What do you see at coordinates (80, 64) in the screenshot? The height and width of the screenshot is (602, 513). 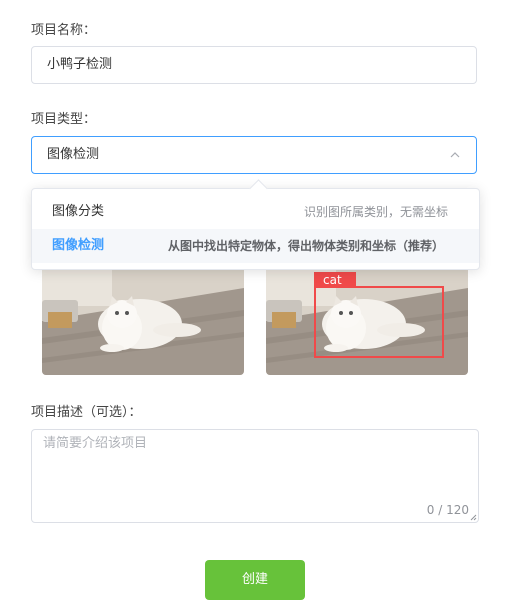 I see `project-name-value: 小鸭子检测` at bounding box center [80, 64].